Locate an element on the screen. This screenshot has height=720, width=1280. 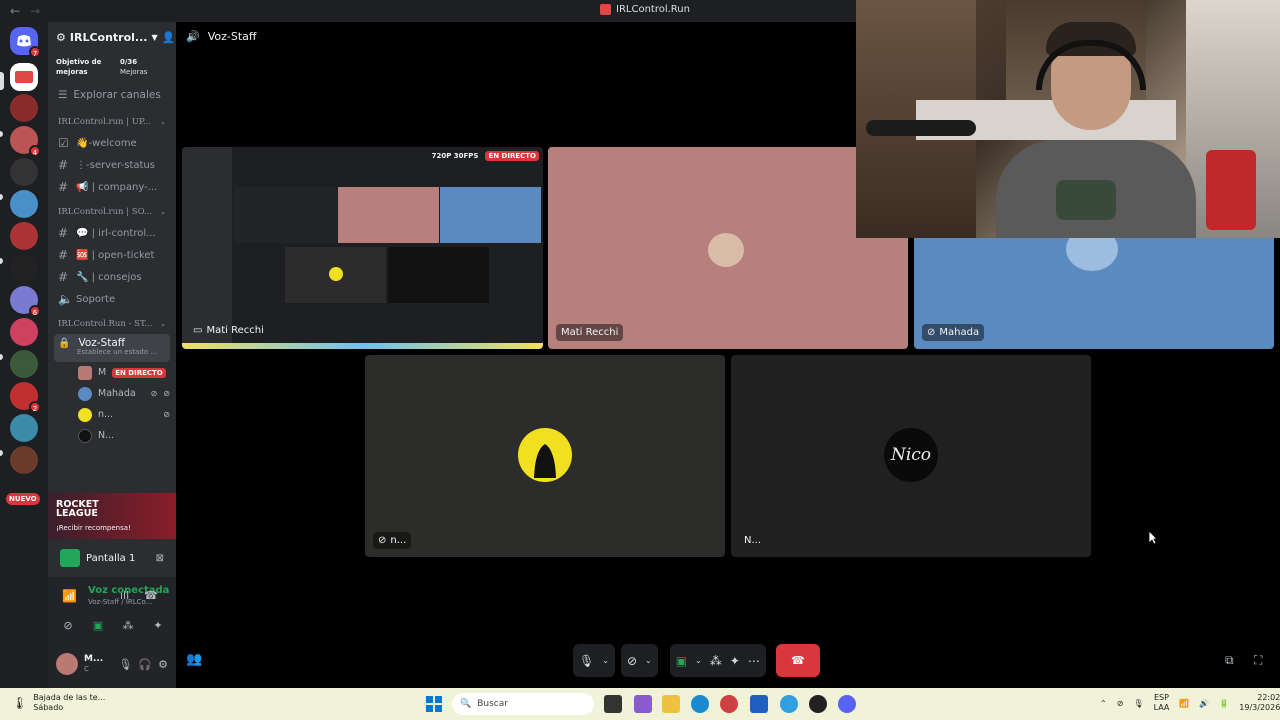
participant-tile: Mati Recchi is located at coordinates (728, 248).